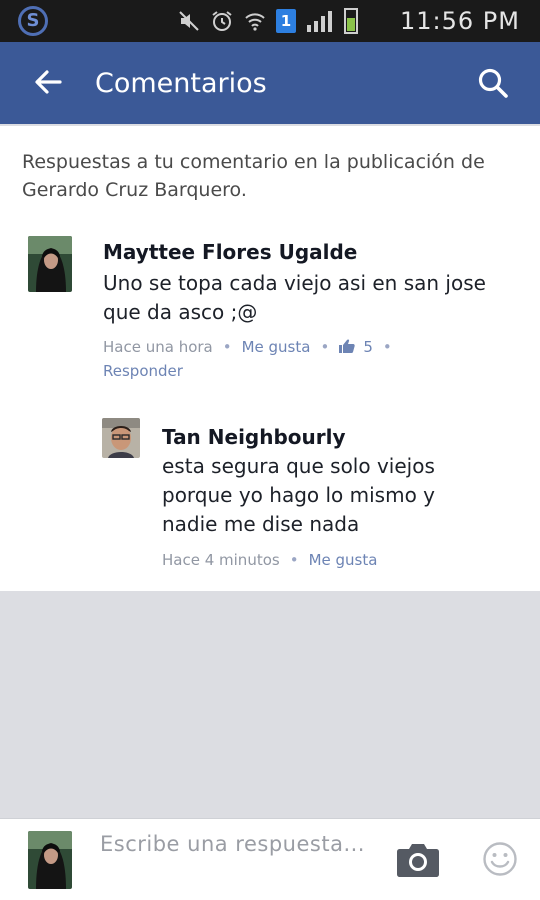 The image size is (540, 900). I want to click on status-bar: S 1 11:56 PM, so click(270, 21).